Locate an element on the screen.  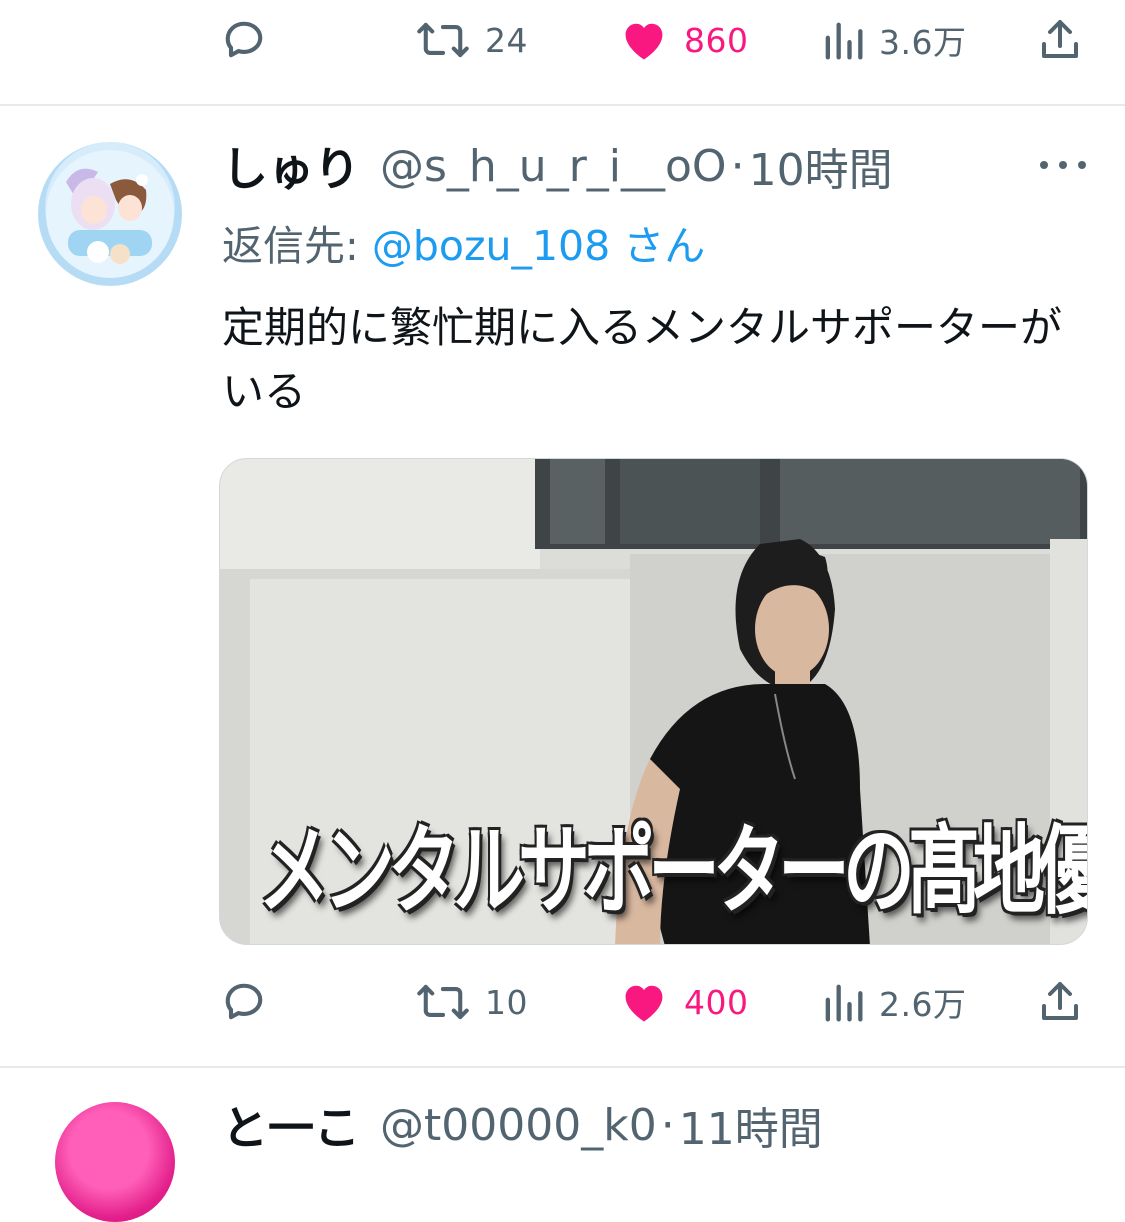
like-count: 860 is located at coordinates (716, 40).